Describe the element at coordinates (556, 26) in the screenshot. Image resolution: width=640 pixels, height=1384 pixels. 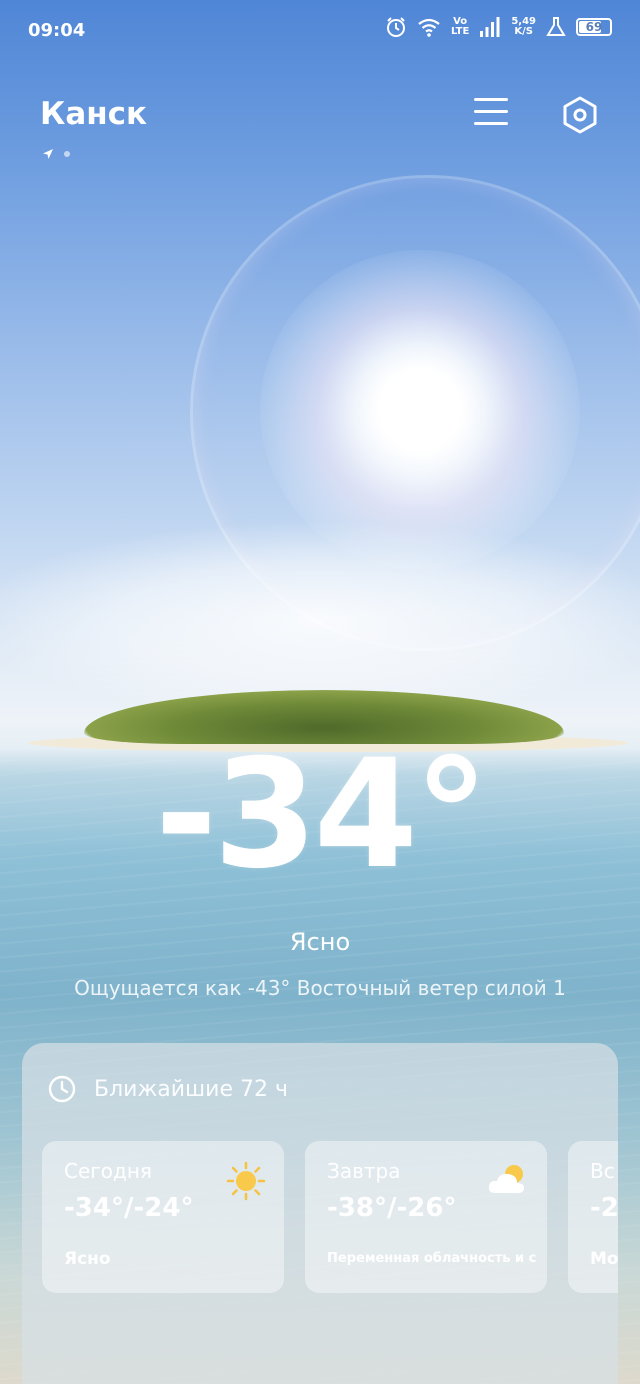
I see `lab-flask-icon` at that location.